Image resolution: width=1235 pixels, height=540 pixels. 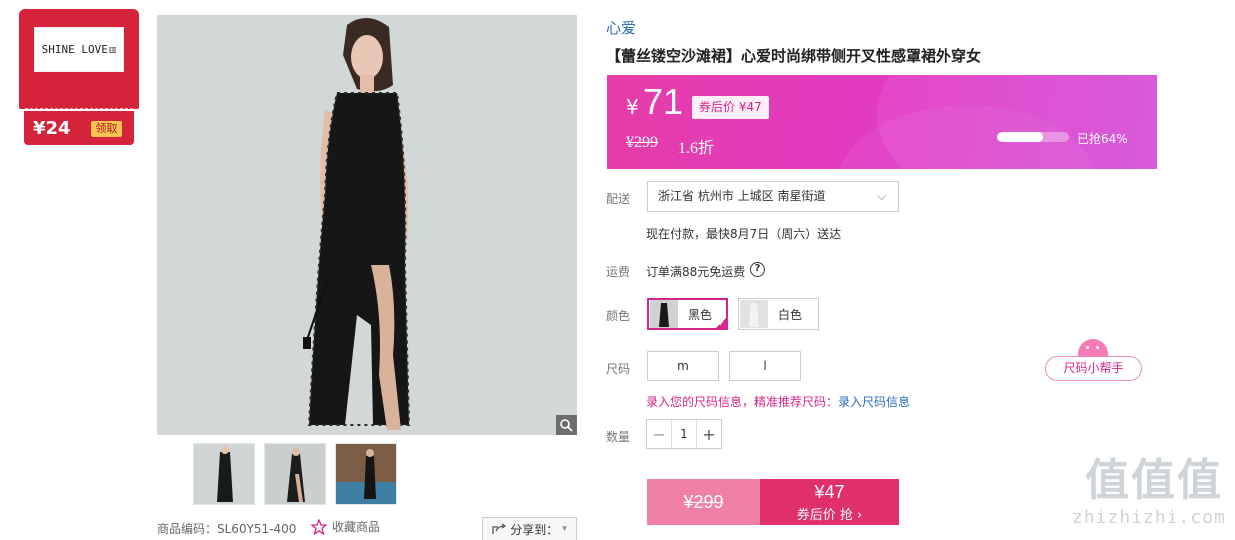 I want to click on sold-progress-text: 已抢64%, so click(x=1102, y=139).